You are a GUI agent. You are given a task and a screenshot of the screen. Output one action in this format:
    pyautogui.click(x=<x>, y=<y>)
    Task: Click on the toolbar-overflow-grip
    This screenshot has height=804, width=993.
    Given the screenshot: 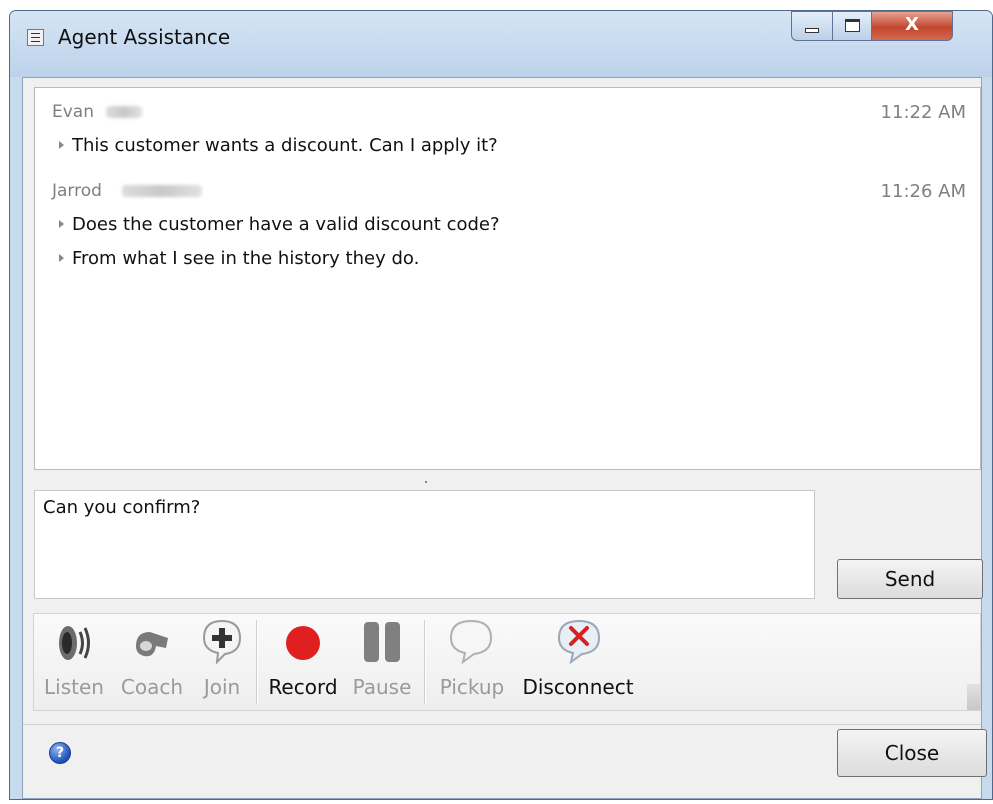 What is the action you would take?
    pyautogui.click(x=973, y=697)
    